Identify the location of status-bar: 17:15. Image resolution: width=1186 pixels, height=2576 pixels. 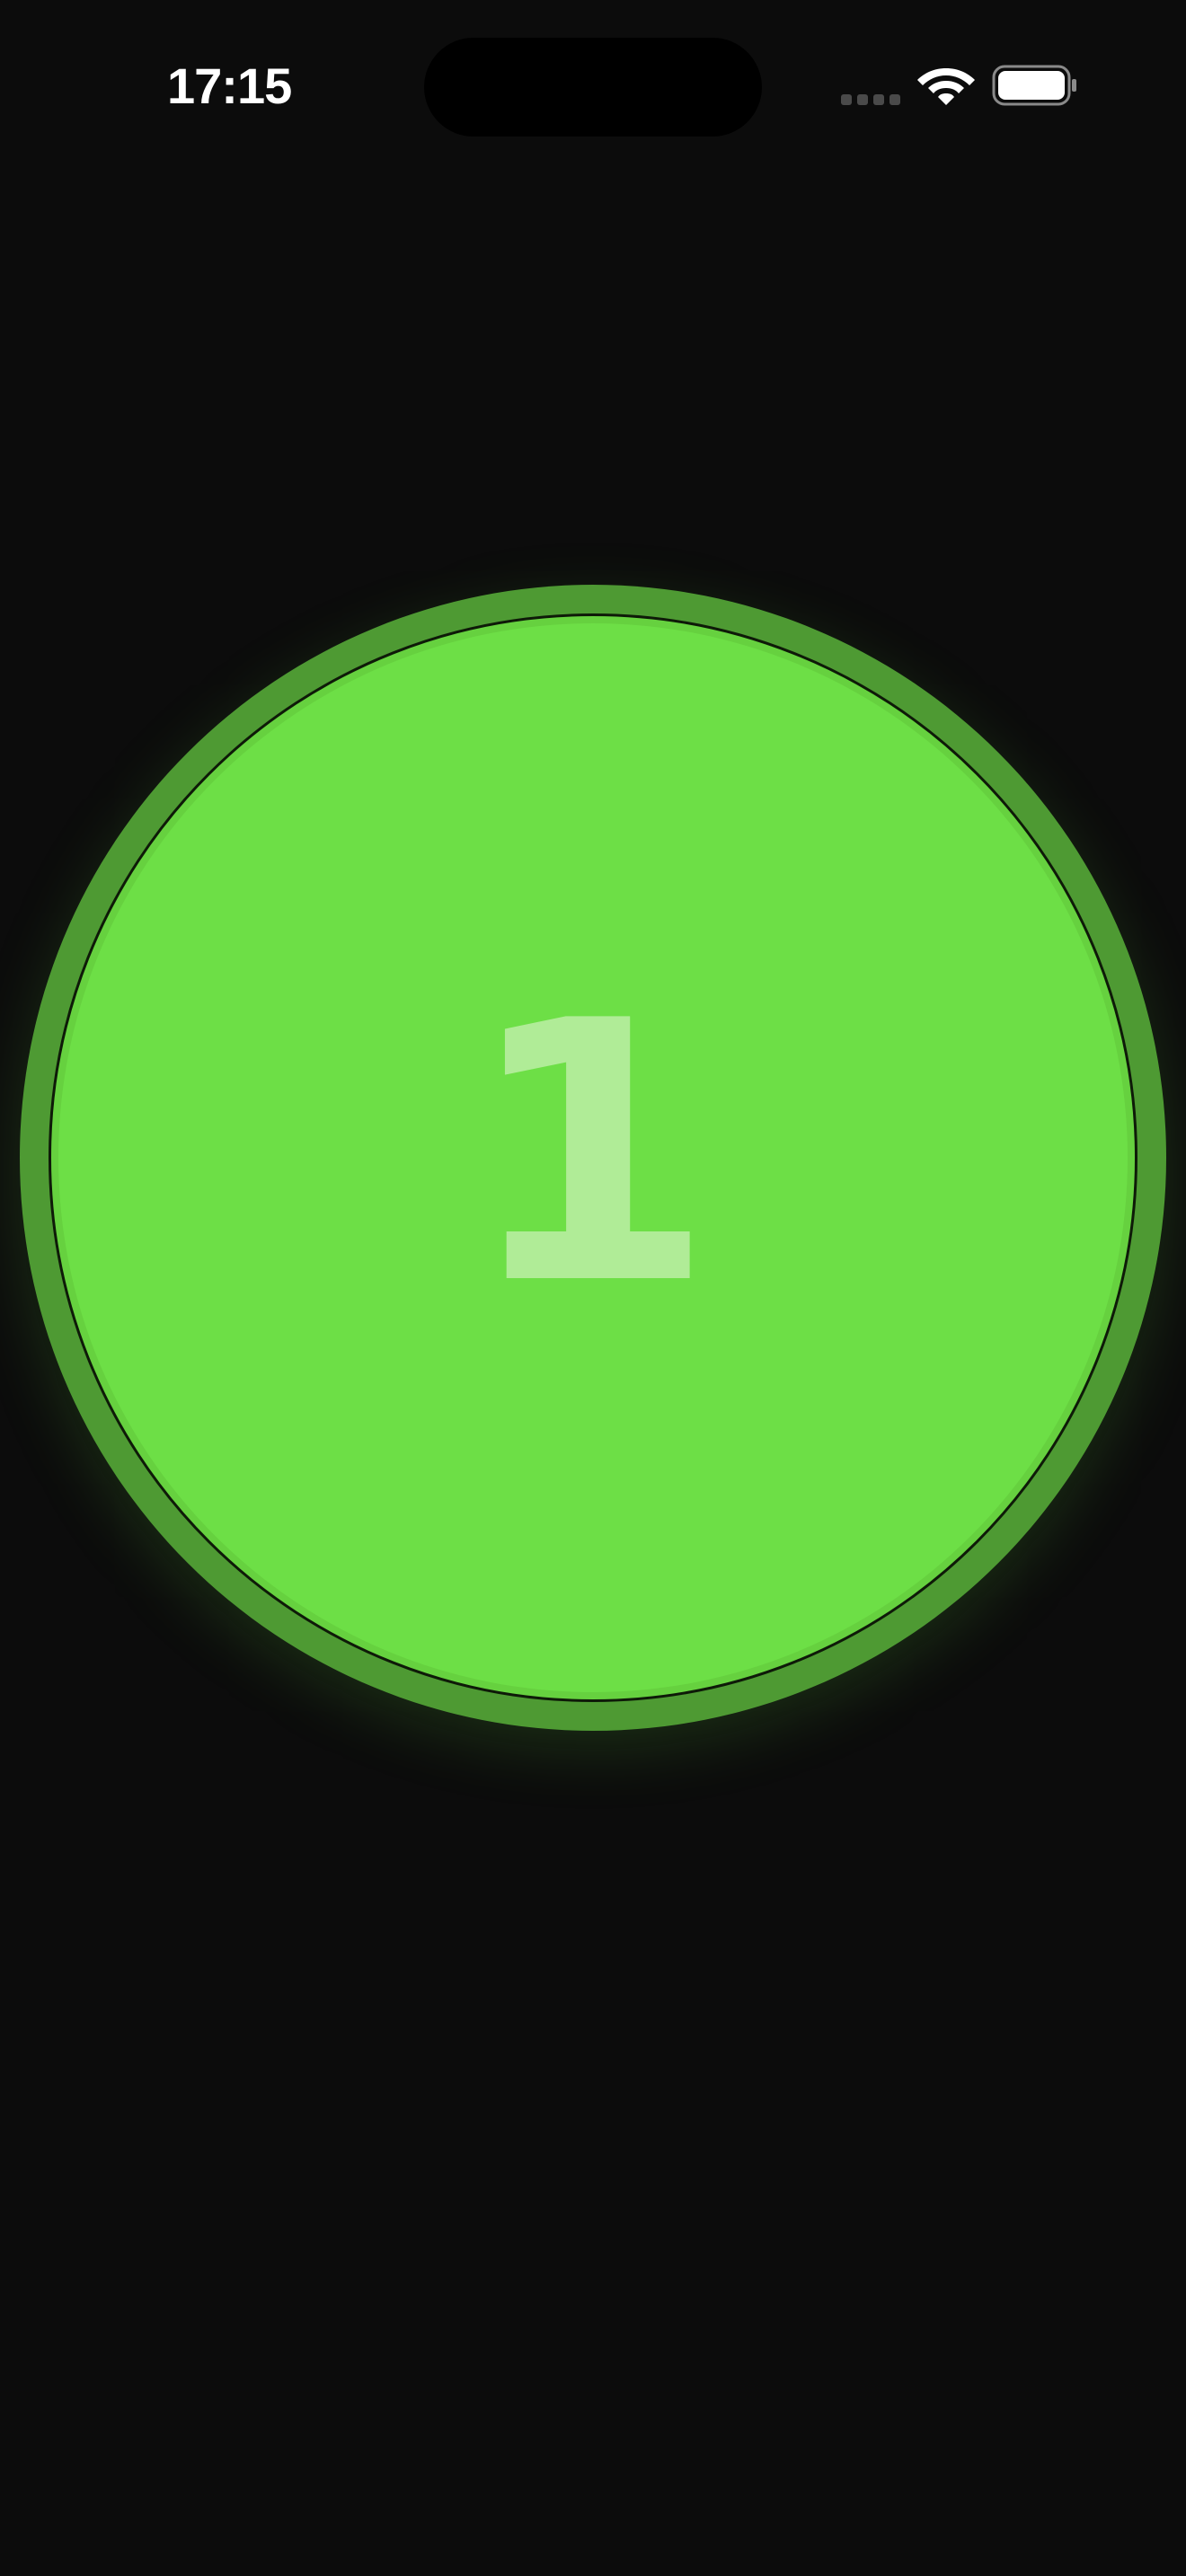
(593, 85).